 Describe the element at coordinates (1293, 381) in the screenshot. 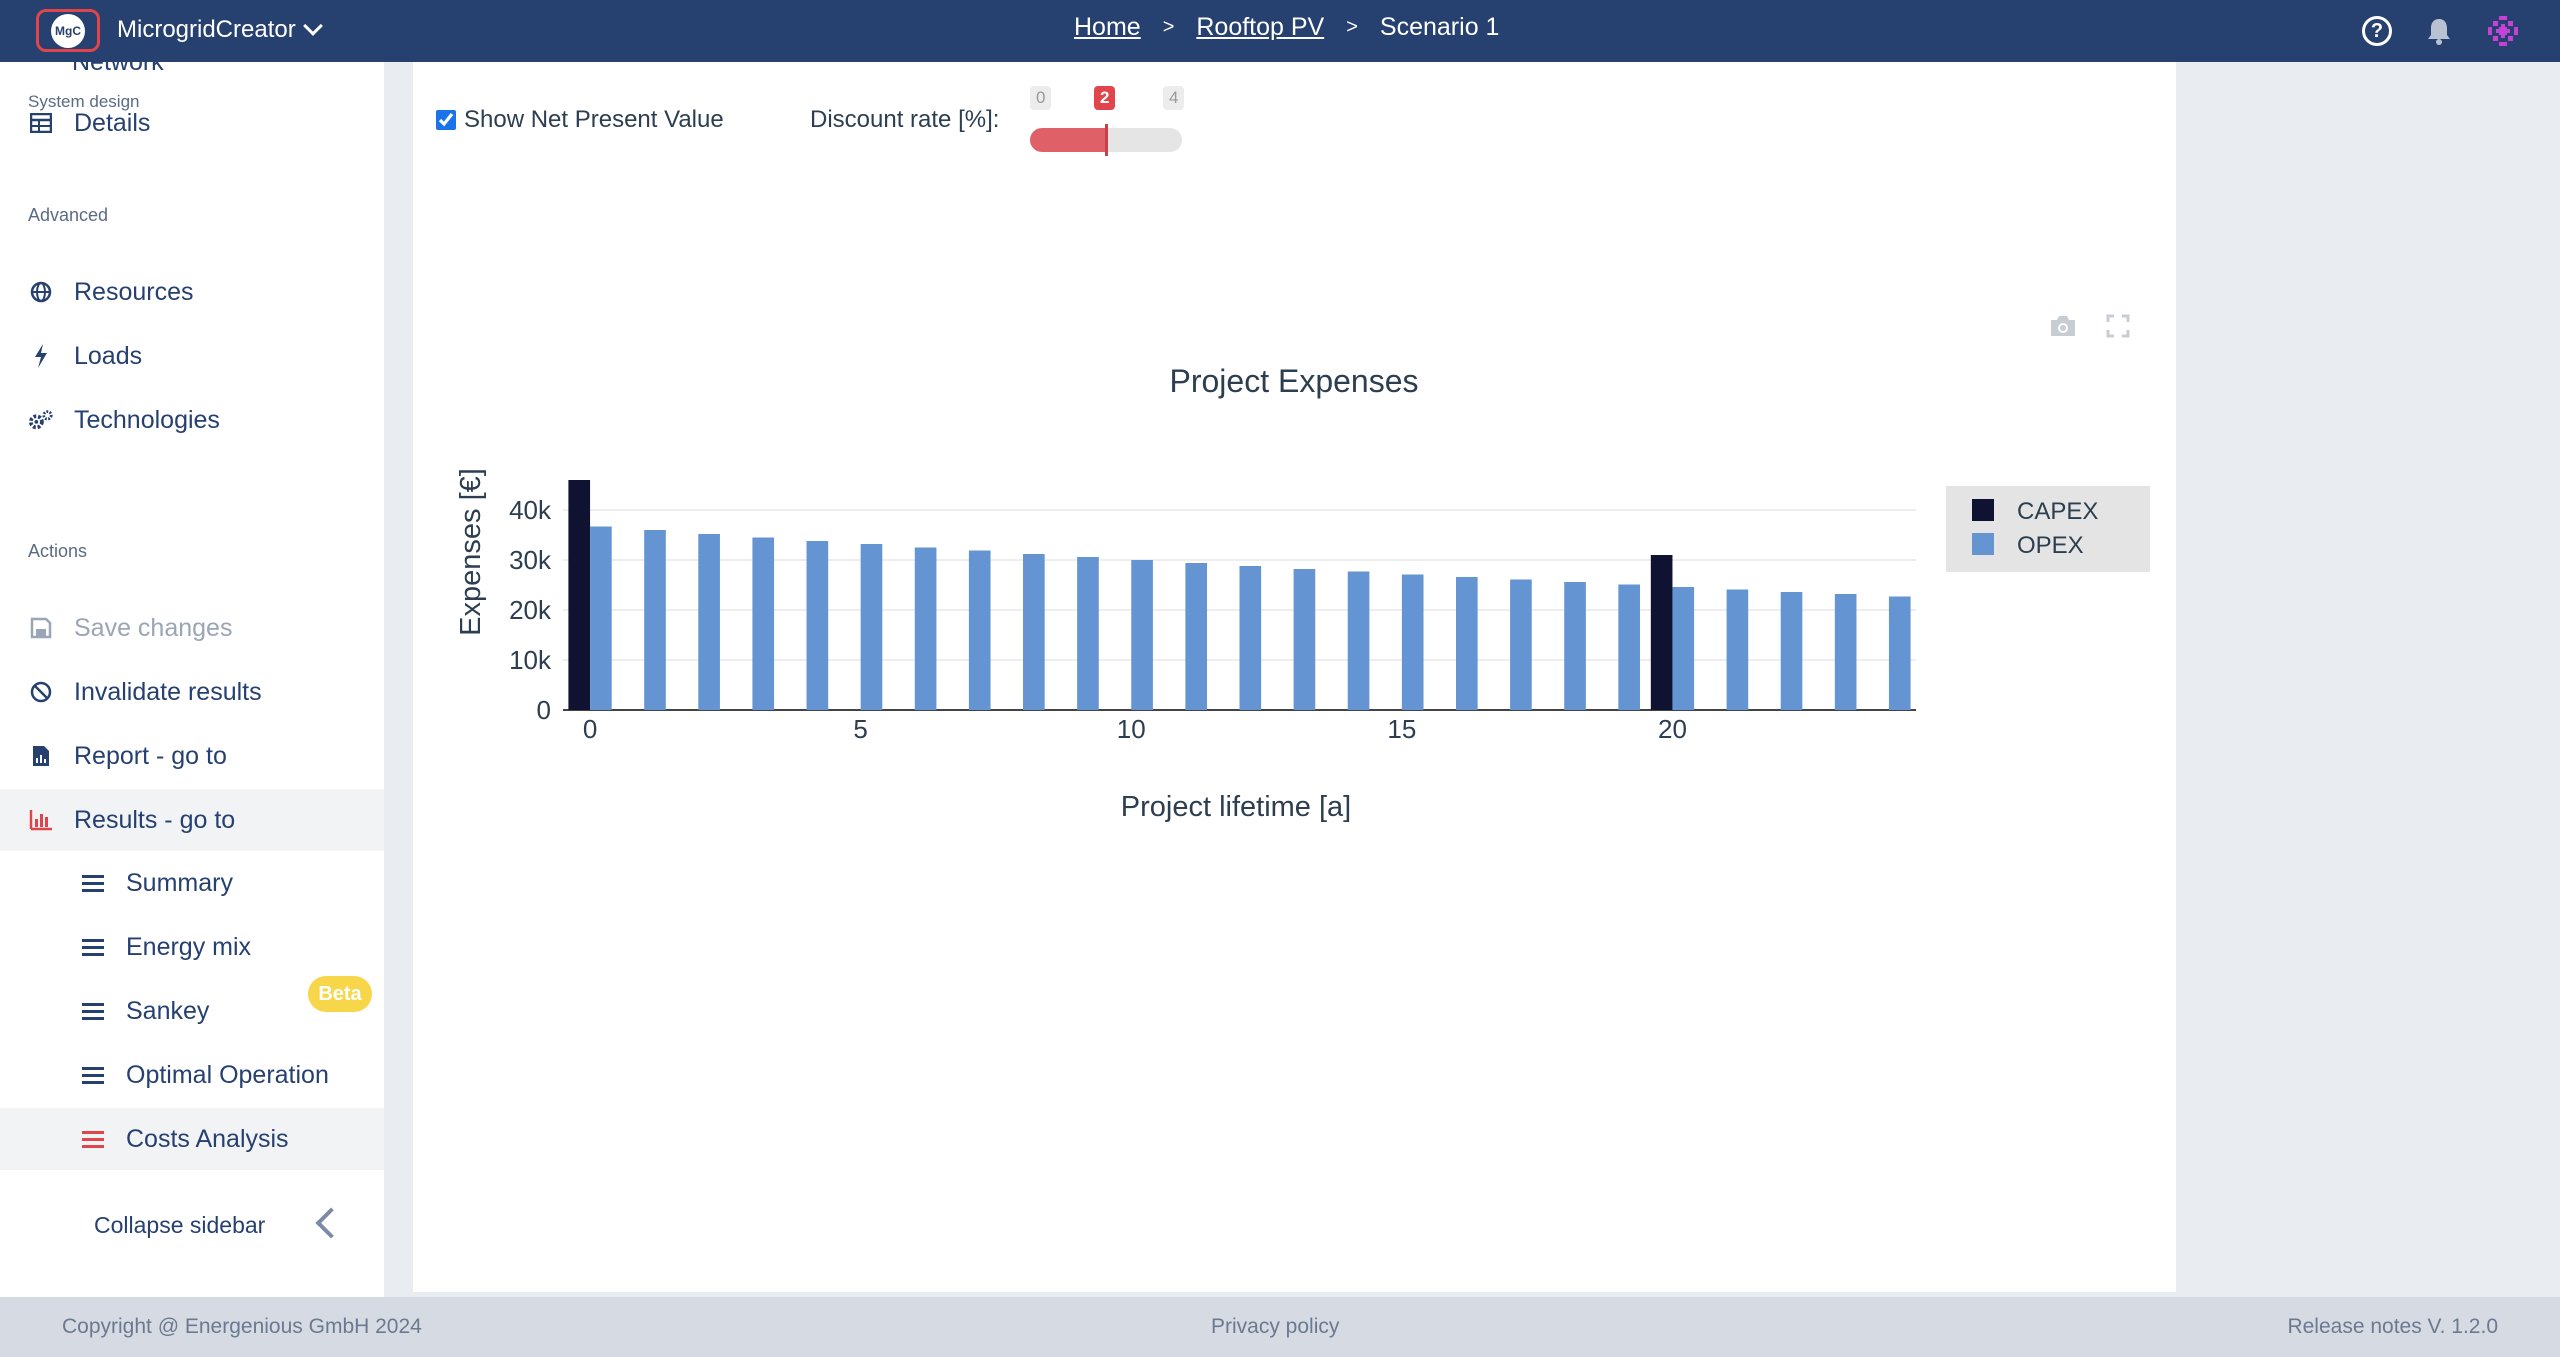

I see `chart-title: Project Expenses` at that location.